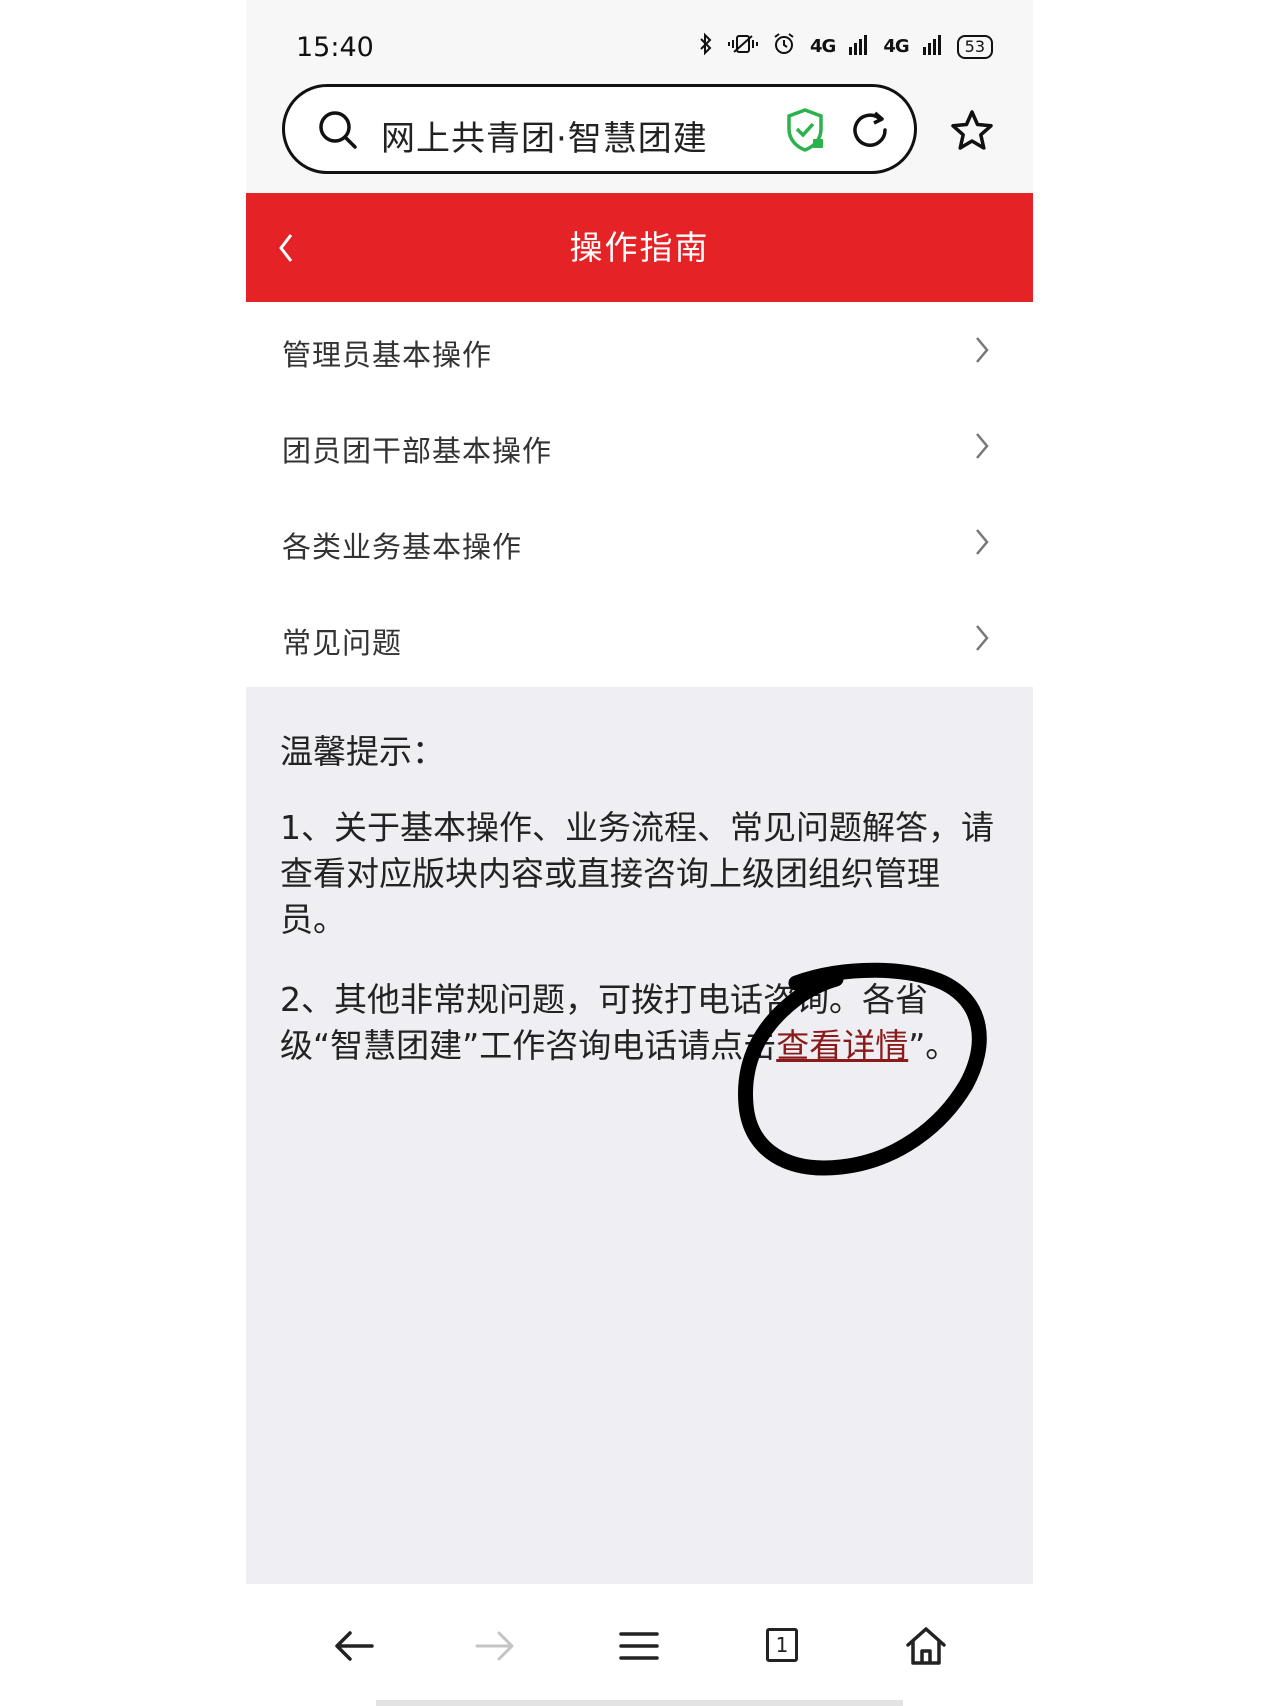  I want to click on tabs-count: 1, so click(782, 1645).